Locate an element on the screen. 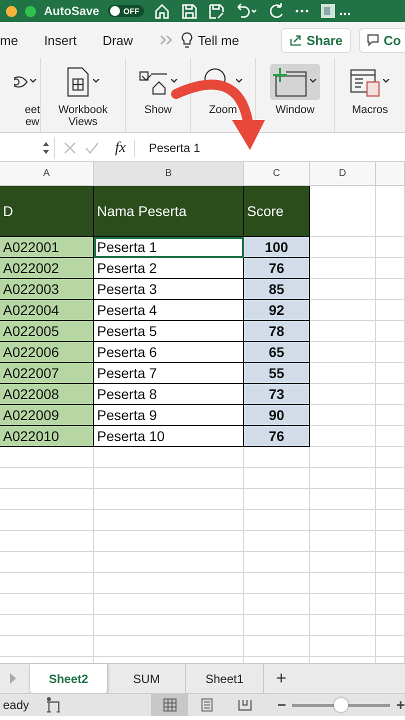  column-header: A is located at coordinates (47, 174).